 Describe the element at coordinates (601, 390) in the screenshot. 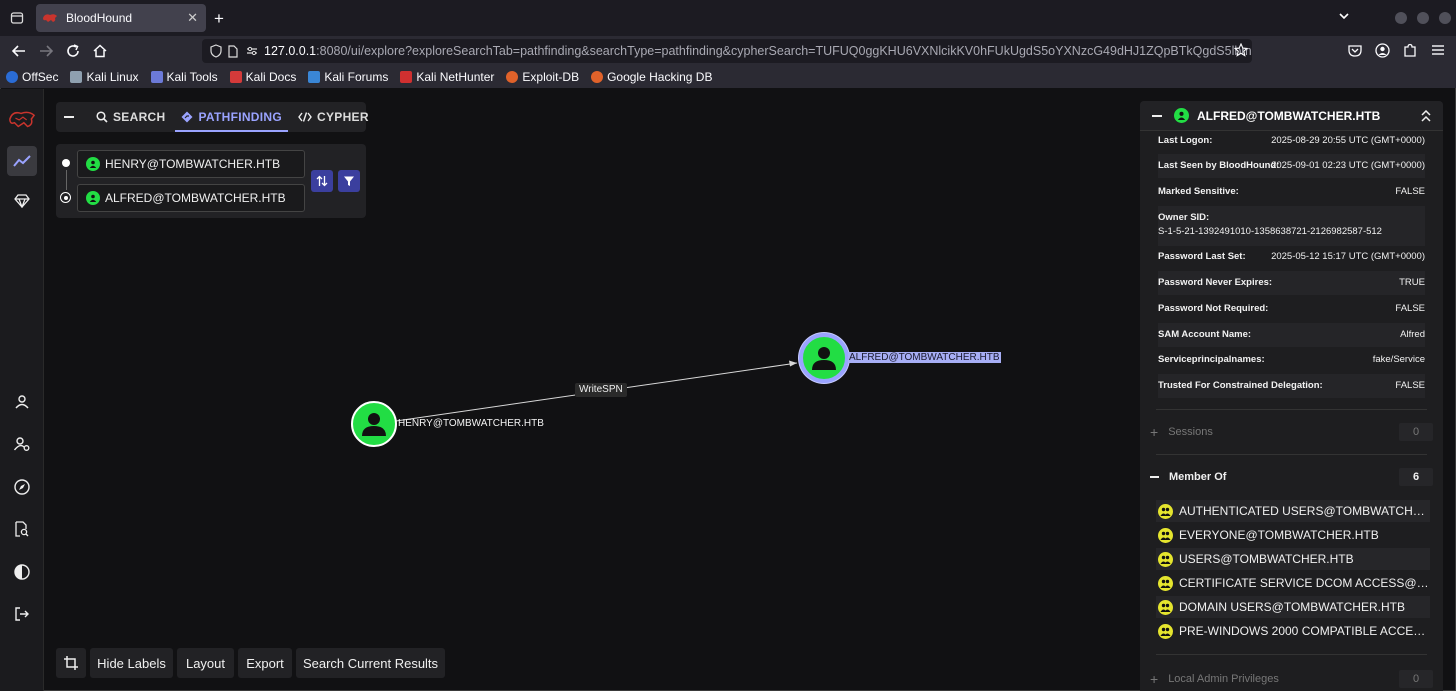

I see `edge-label: WriteSPN` at that location.